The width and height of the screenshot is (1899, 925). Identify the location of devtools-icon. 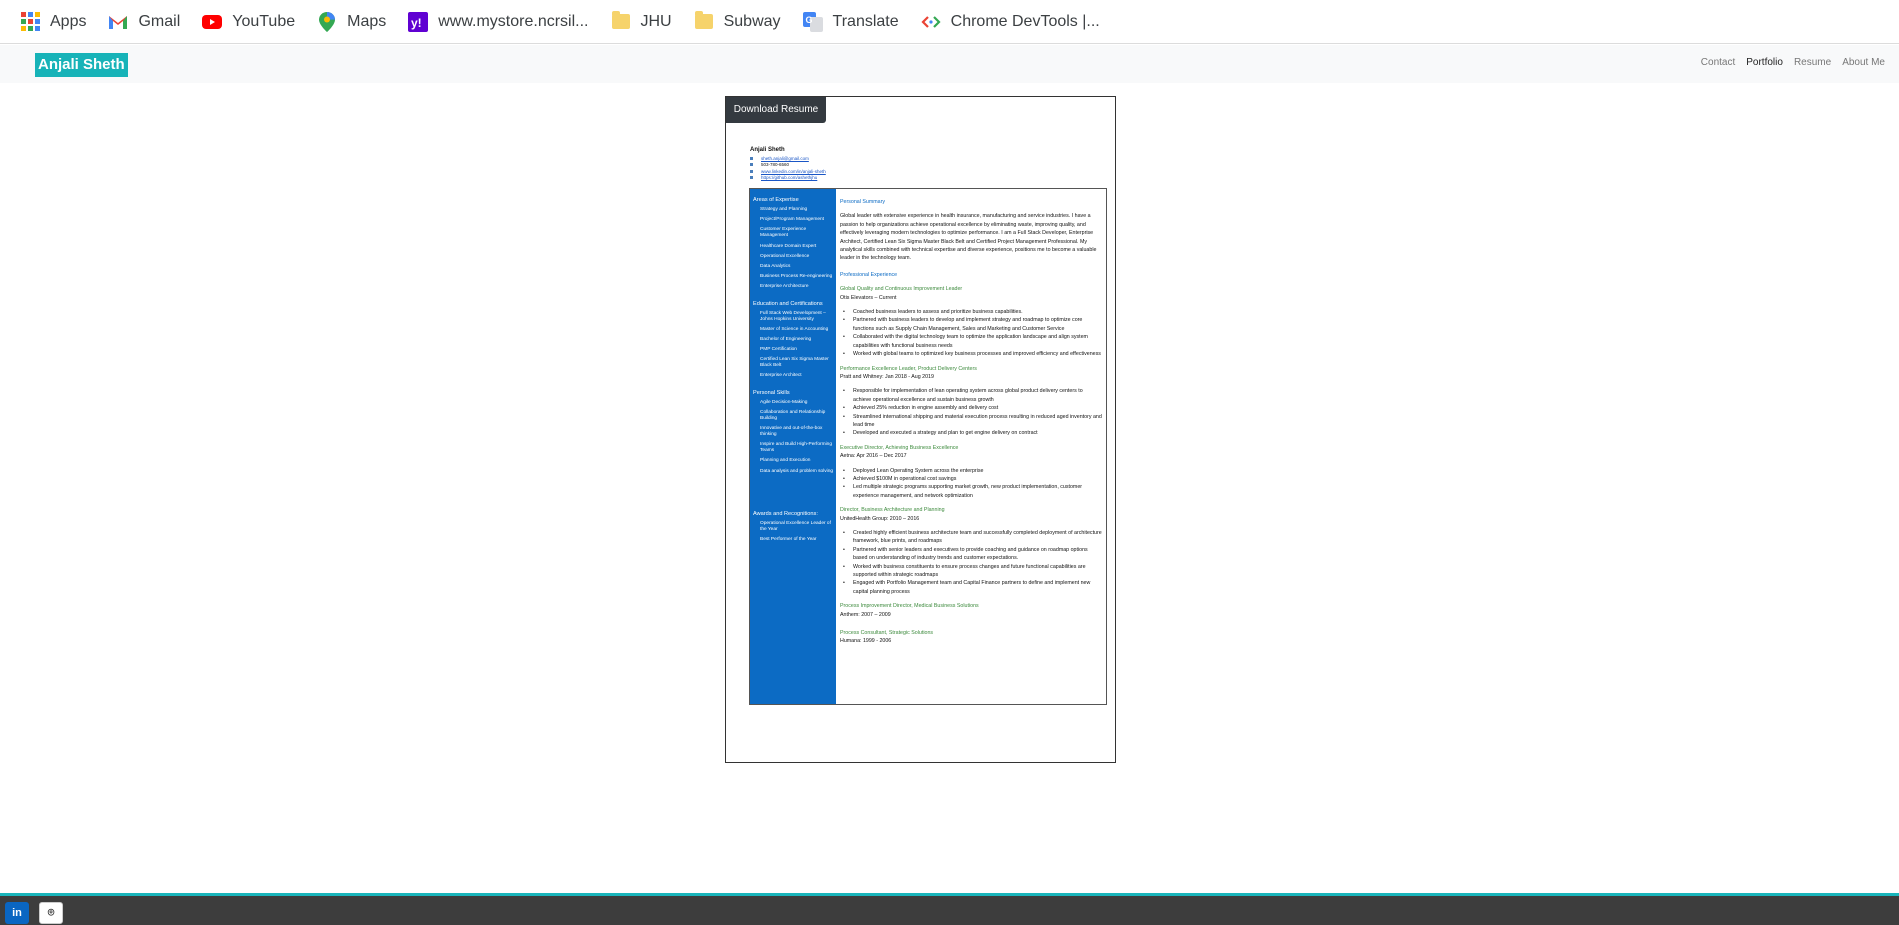
(931, 22).